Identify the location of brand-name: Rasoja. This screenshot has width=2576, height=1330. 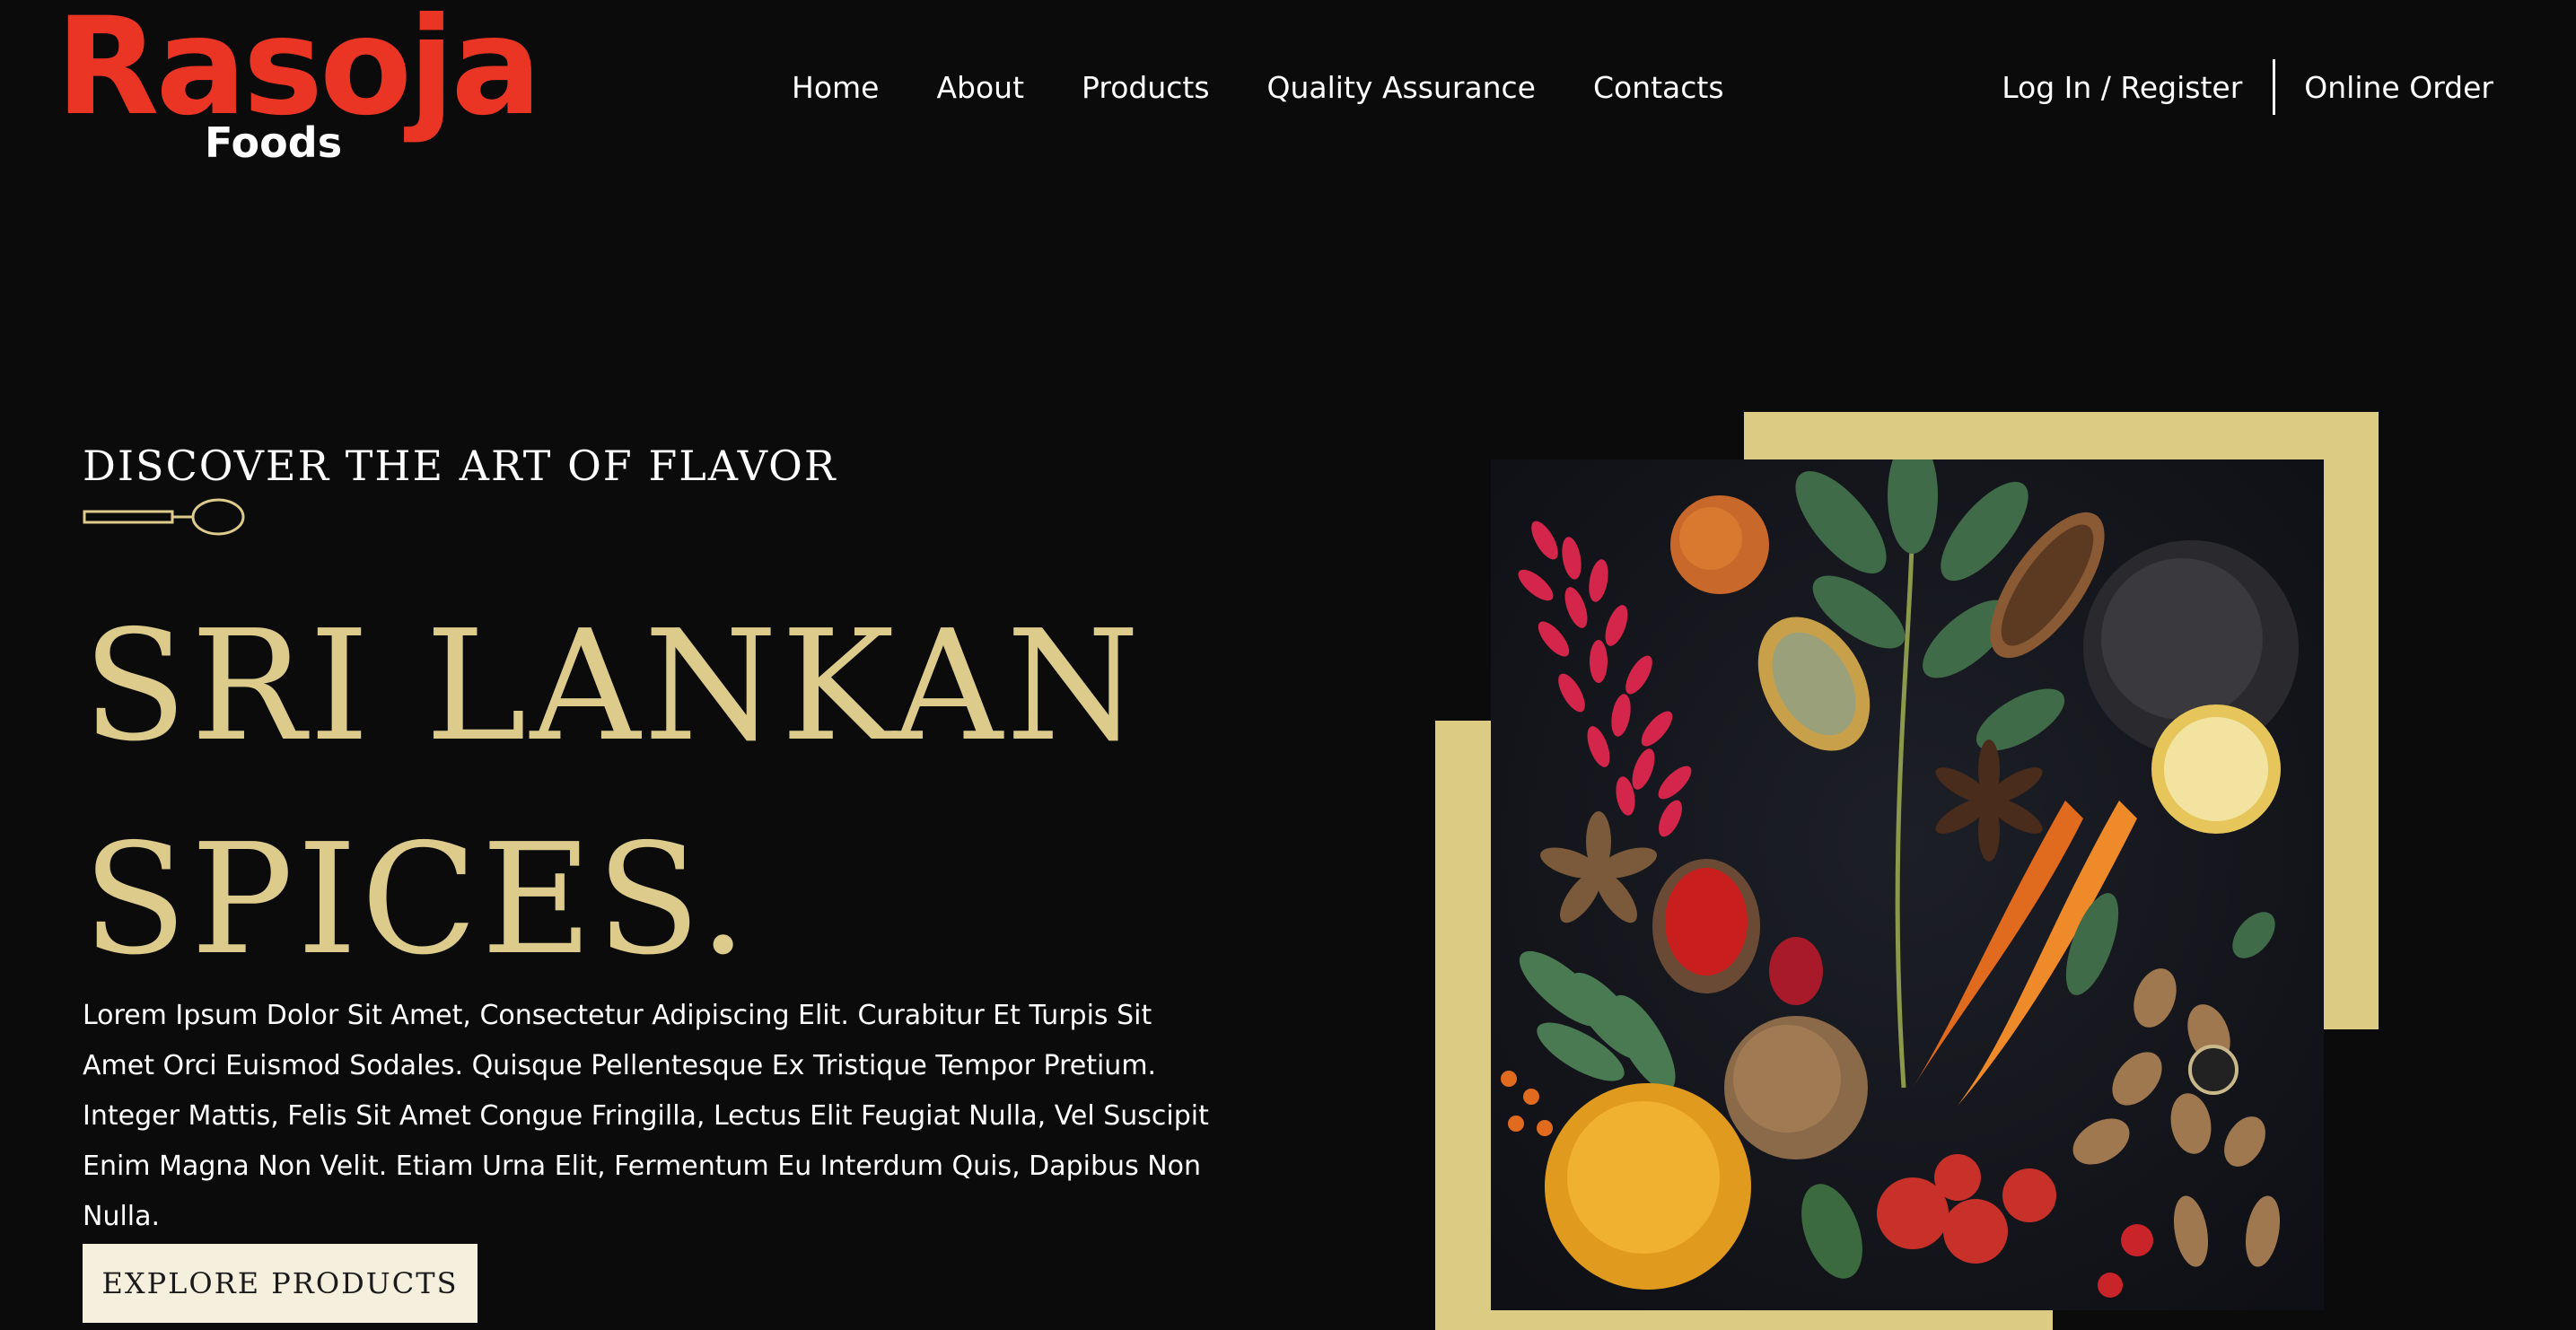
(299, 73).